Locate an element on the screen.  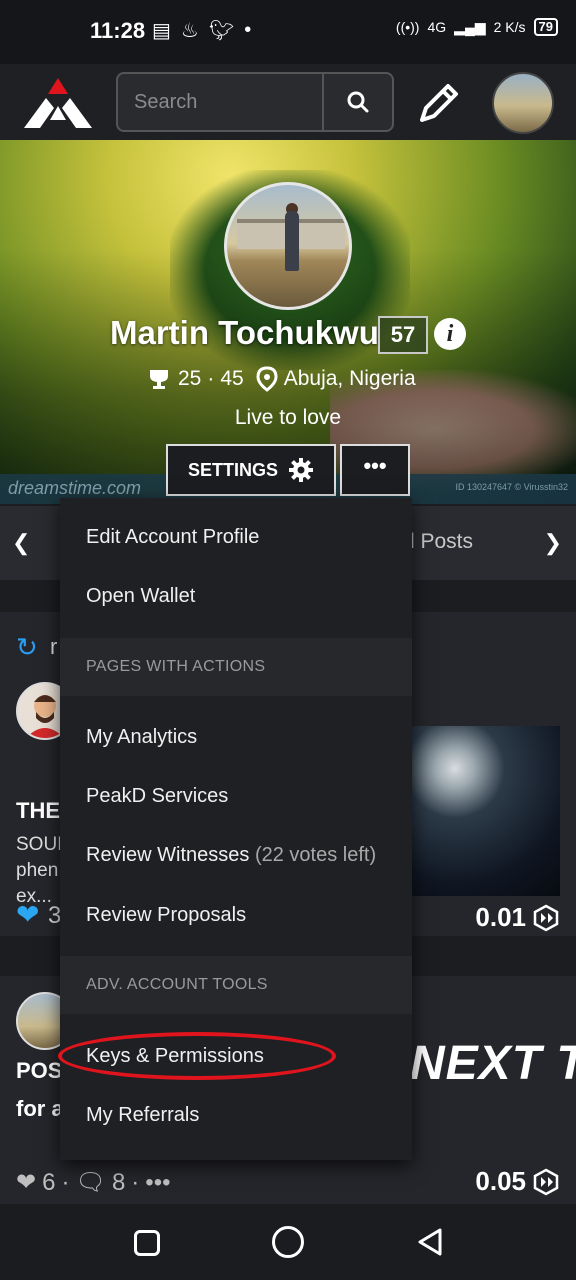
reblog-label: r is located at coordinates (54, 646).